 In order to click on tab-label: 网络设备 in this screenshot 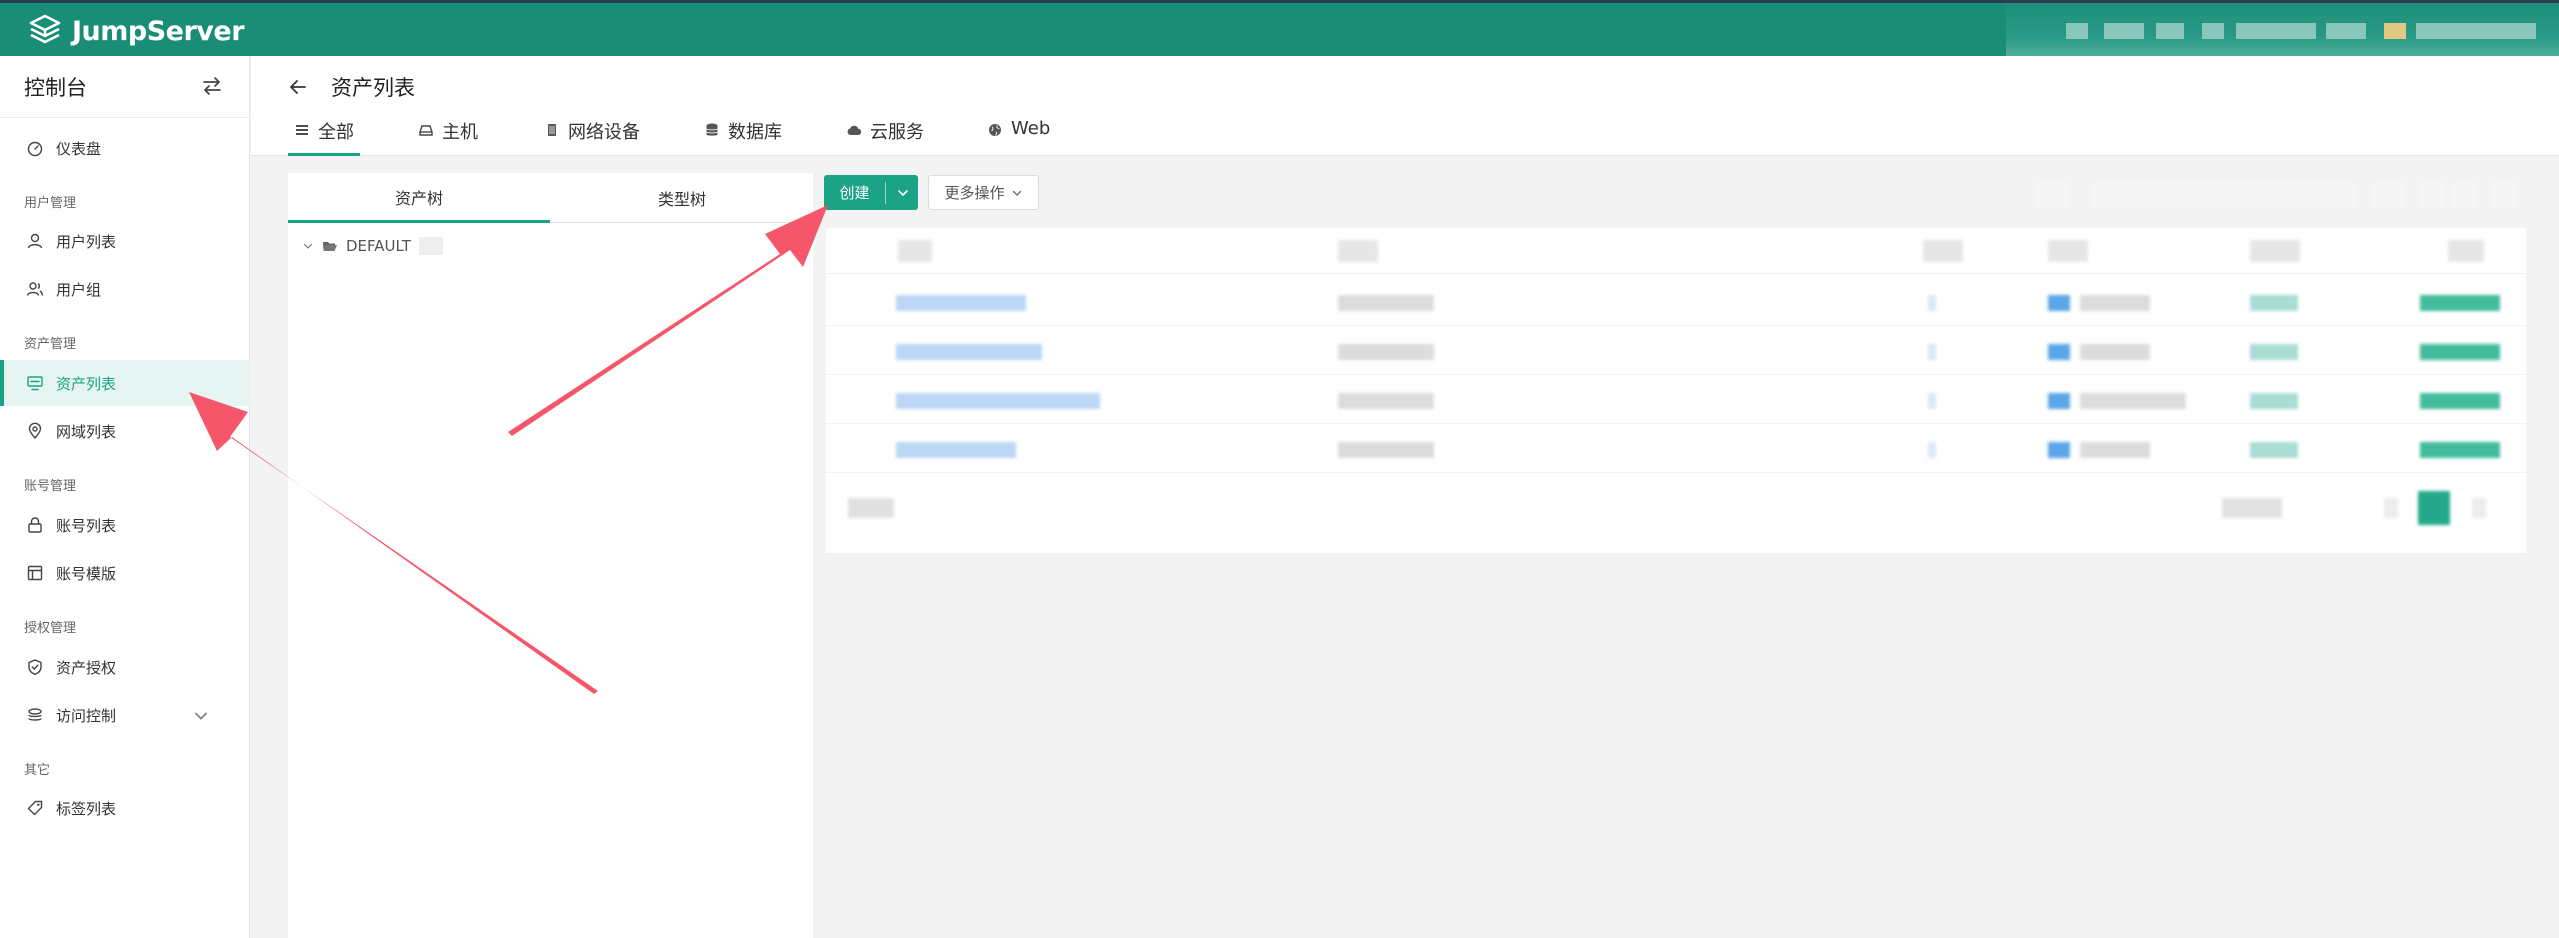, I will do `click(604, 132)`.